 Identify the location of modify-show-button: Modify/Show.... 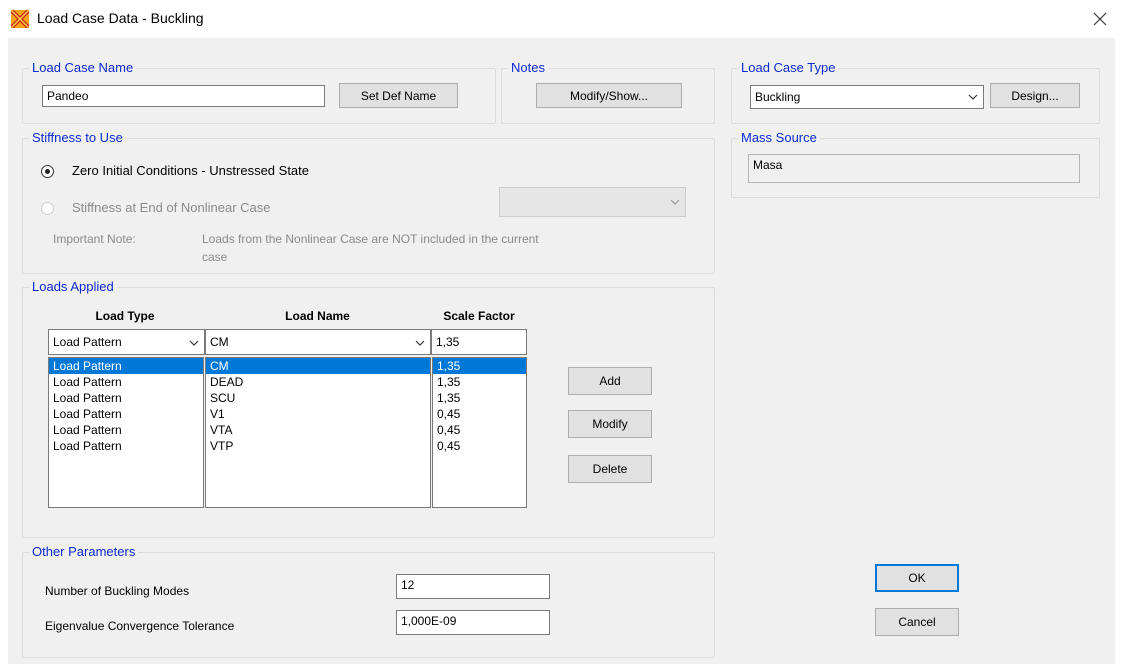
(609, 95).